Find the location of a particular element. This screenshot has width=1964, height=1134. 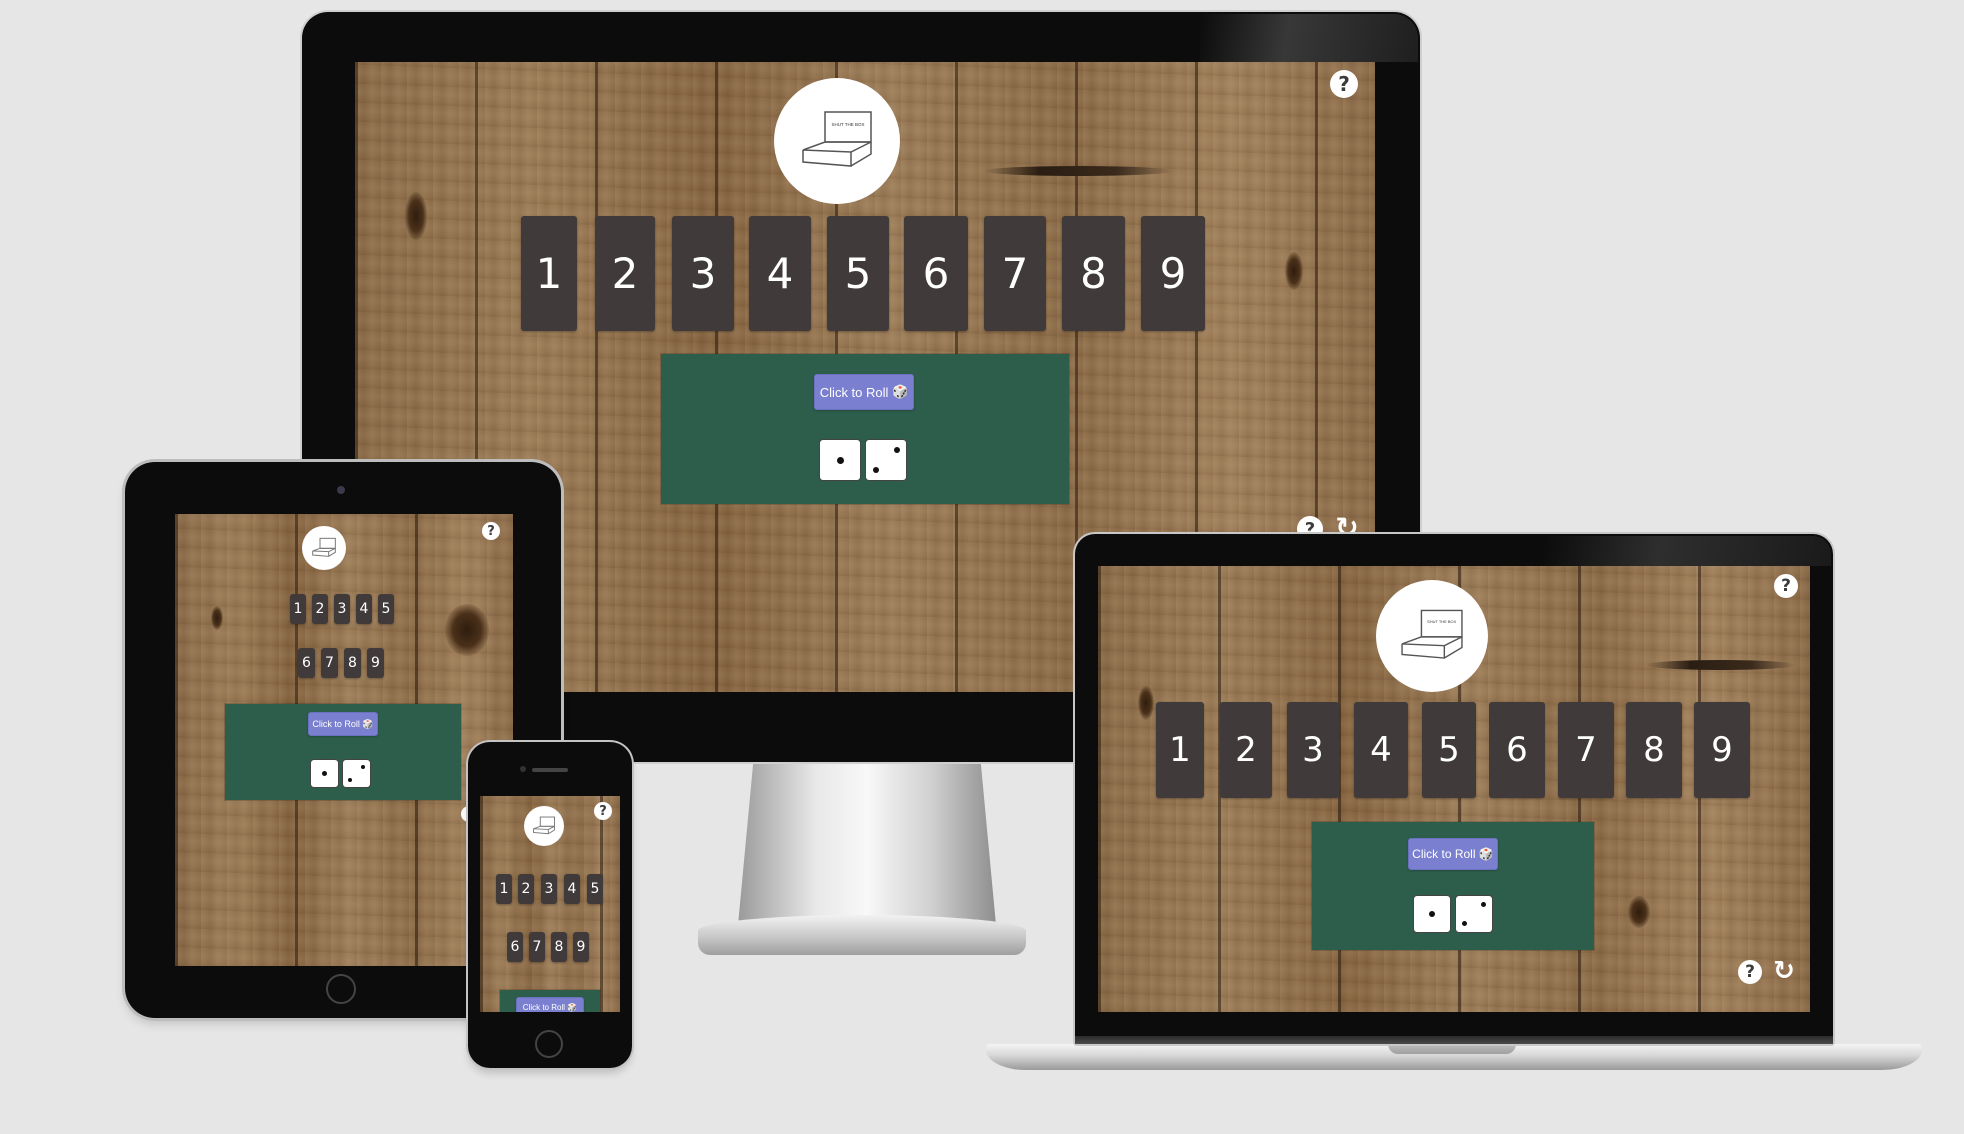

dice-icon: 🎲 is located at coordinates (1486, 854).